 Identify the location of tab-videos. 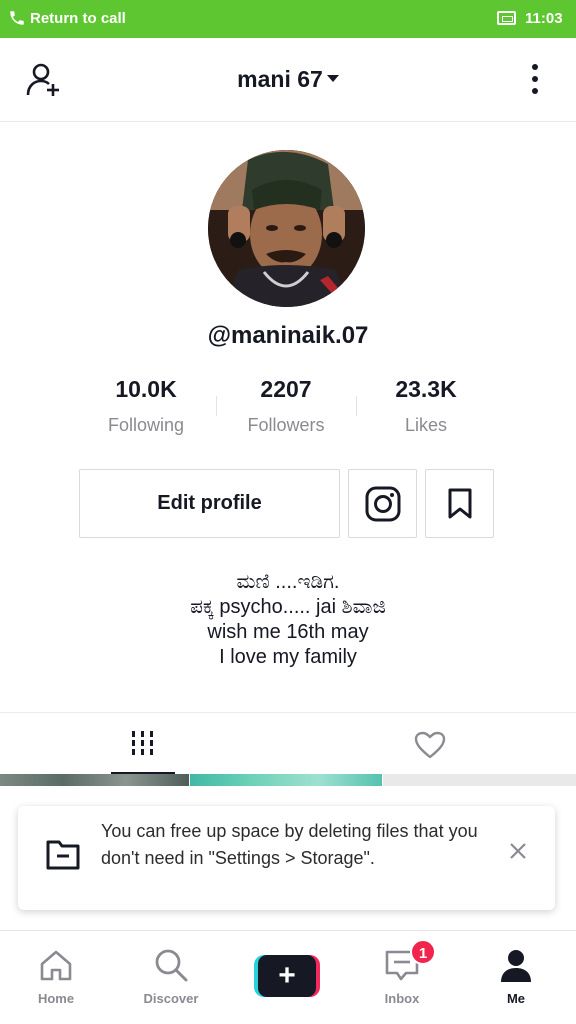
(144, 744).